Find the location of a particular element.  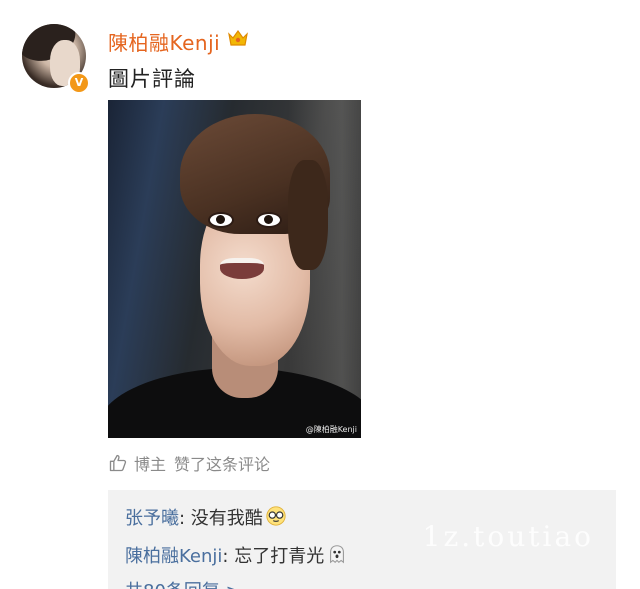

reply-author: 张予曦 is located at coordinates (152, 518).